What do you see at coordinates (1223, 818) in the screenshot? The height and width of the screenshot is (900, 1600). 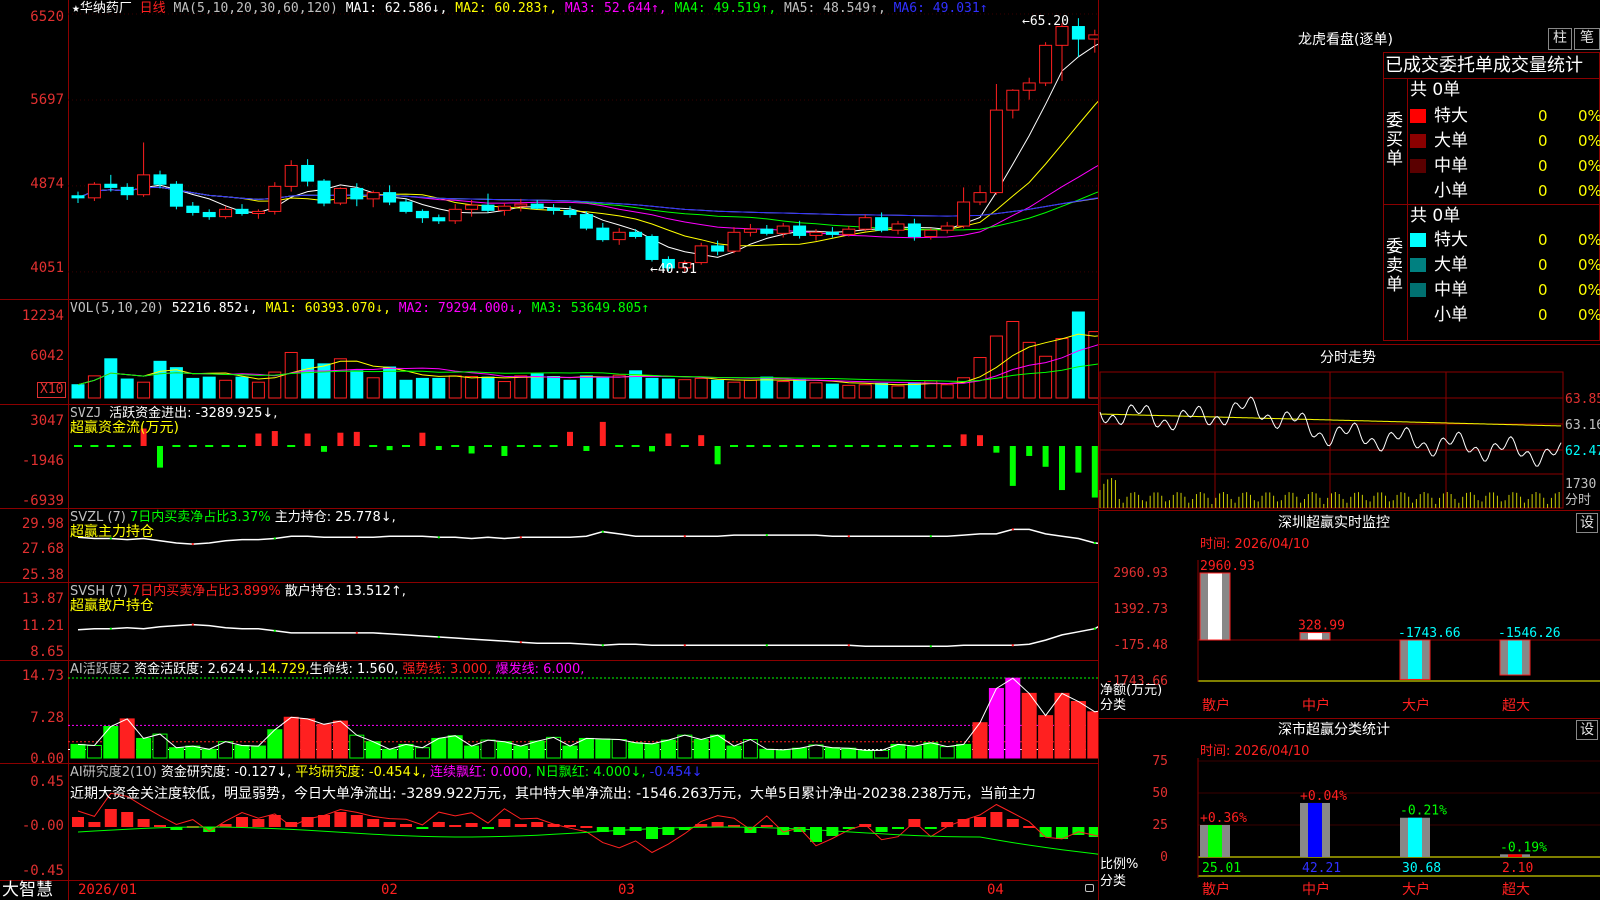 I see `sc-bar-change: +0.36%` at bounding box center [1223, 818].